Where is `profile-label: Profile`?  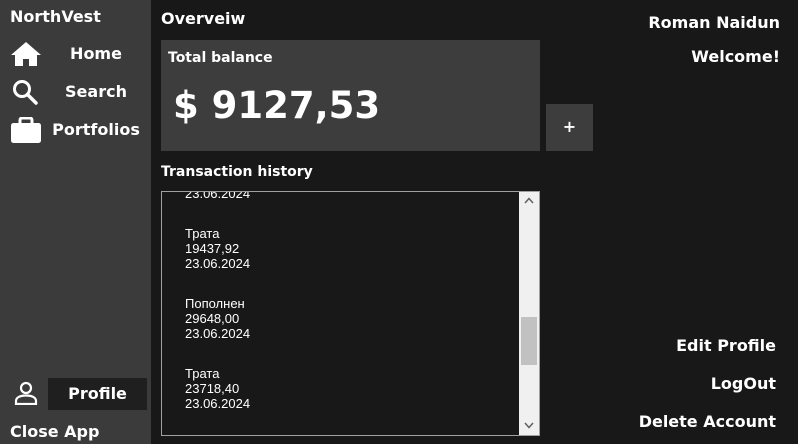
profile-label: Profile is located at coordinates (97, 394).